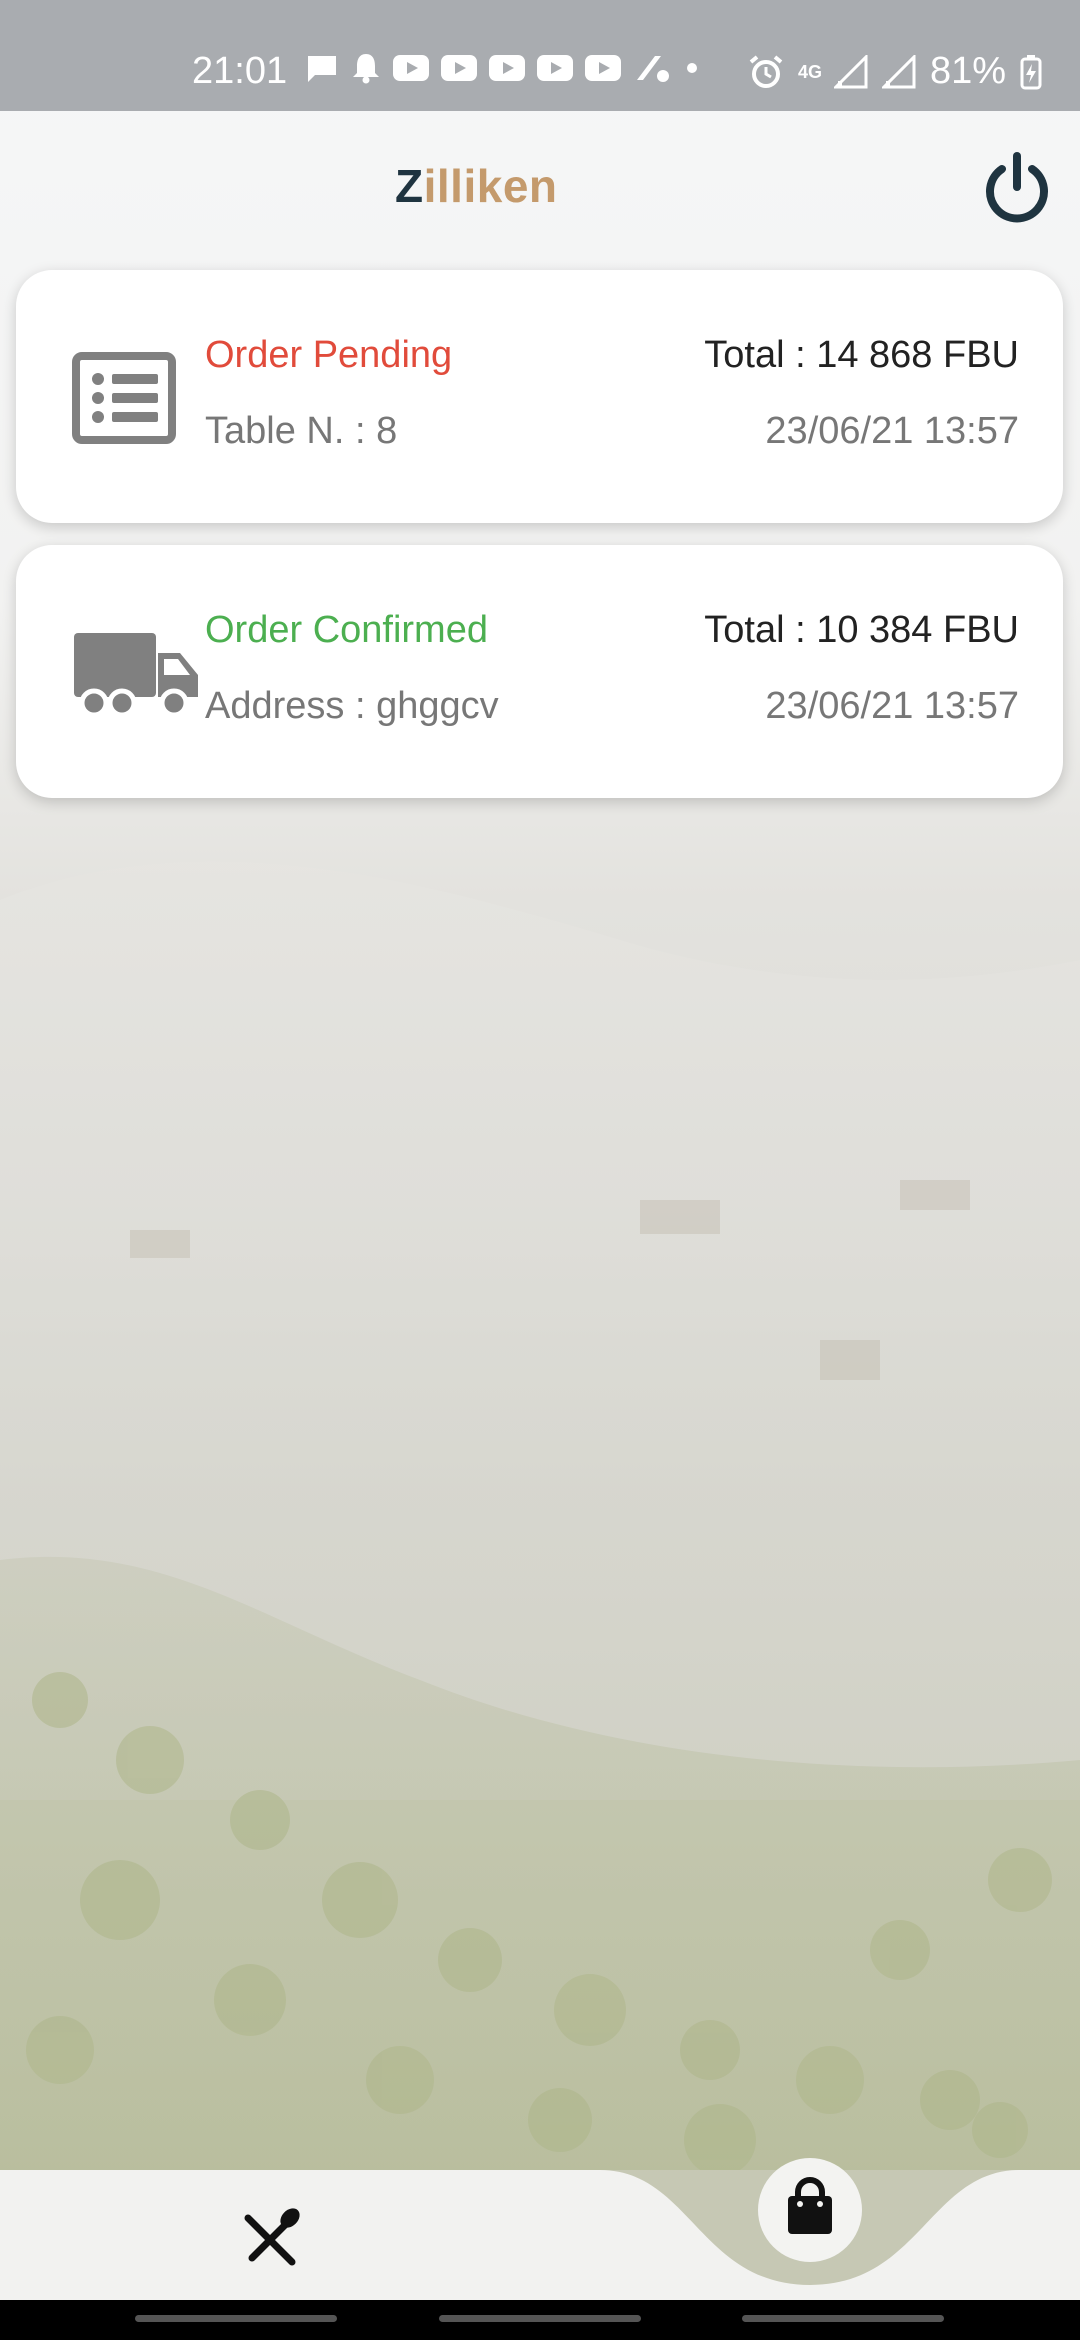  I want to click on app-title-initial: Z, so click(409, 186).